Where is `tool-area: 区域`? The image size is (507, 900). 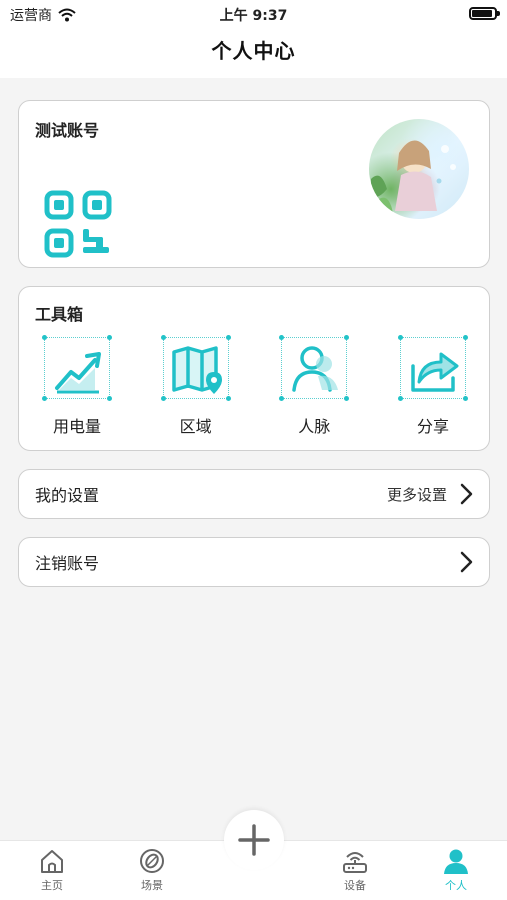
tool-area: 区域 is located at coordinates (196, 386).